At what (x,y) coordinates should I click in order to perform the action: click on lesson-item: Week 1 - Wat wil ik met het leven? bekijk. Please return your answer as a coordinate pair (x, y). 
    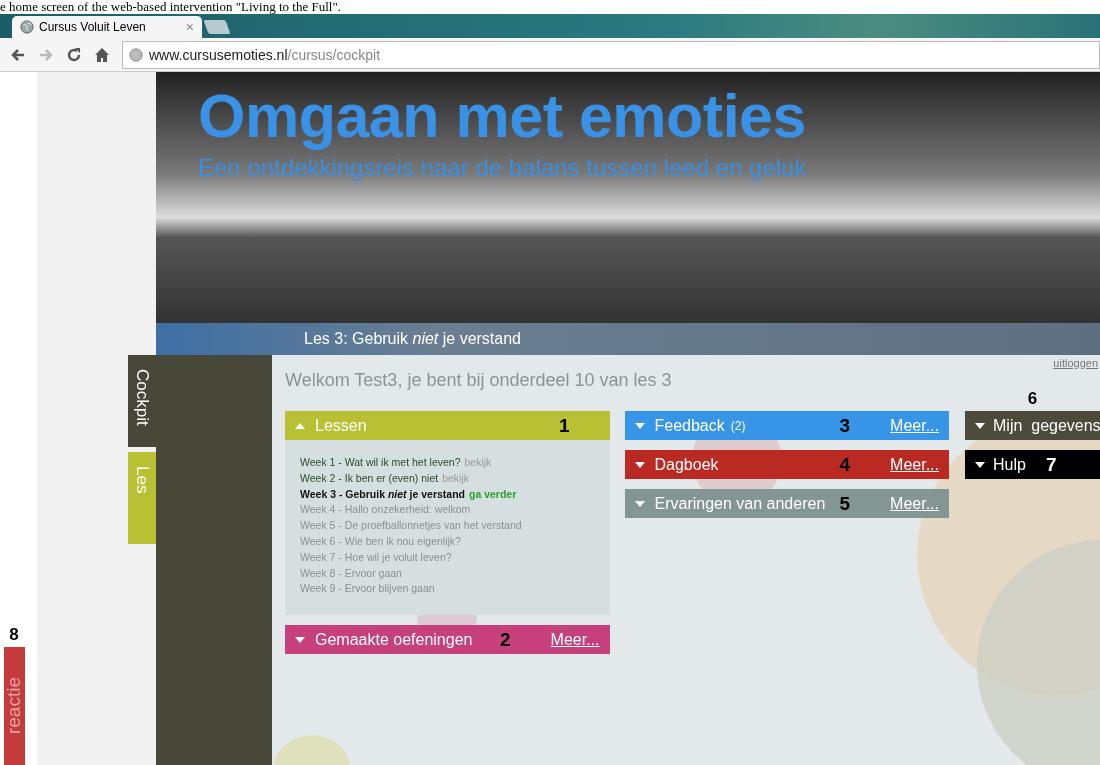
    Looking at the image, I should click on (447, 463).